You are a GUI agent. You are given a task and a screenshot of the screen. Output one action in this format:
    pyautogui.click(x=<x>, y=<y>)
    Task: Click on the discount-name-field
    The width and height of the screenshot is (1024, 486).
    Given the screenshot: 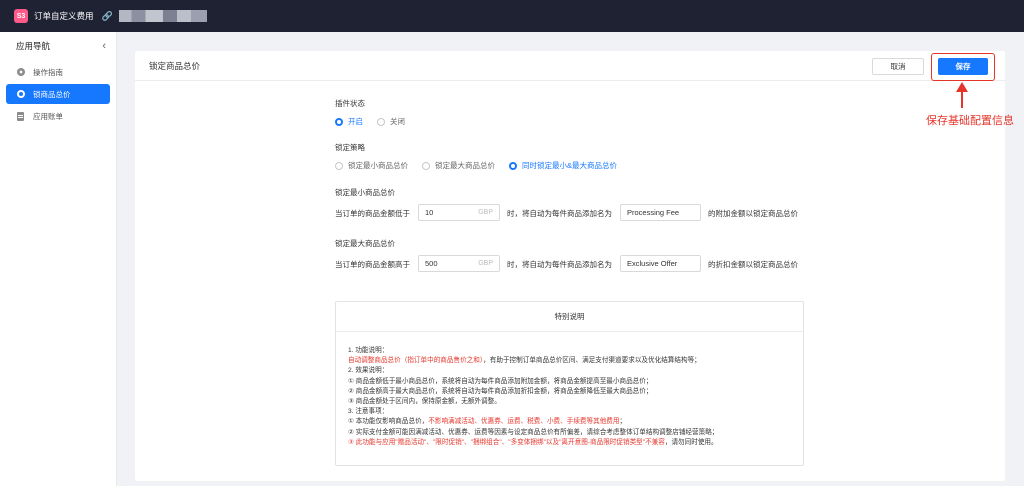 What is the action you would take?
    pyautogui.click(x=660, y=263)
    